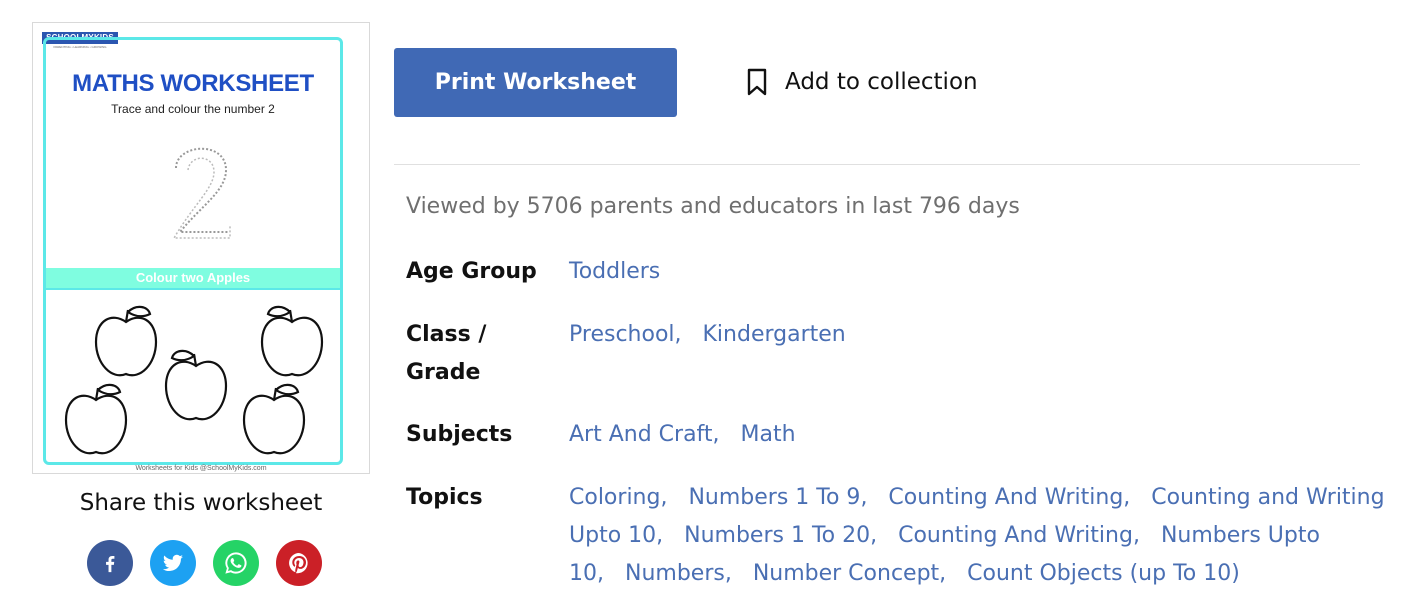  I want to click on topic-link: Count Objects (up To 10), so click(1103, 573).